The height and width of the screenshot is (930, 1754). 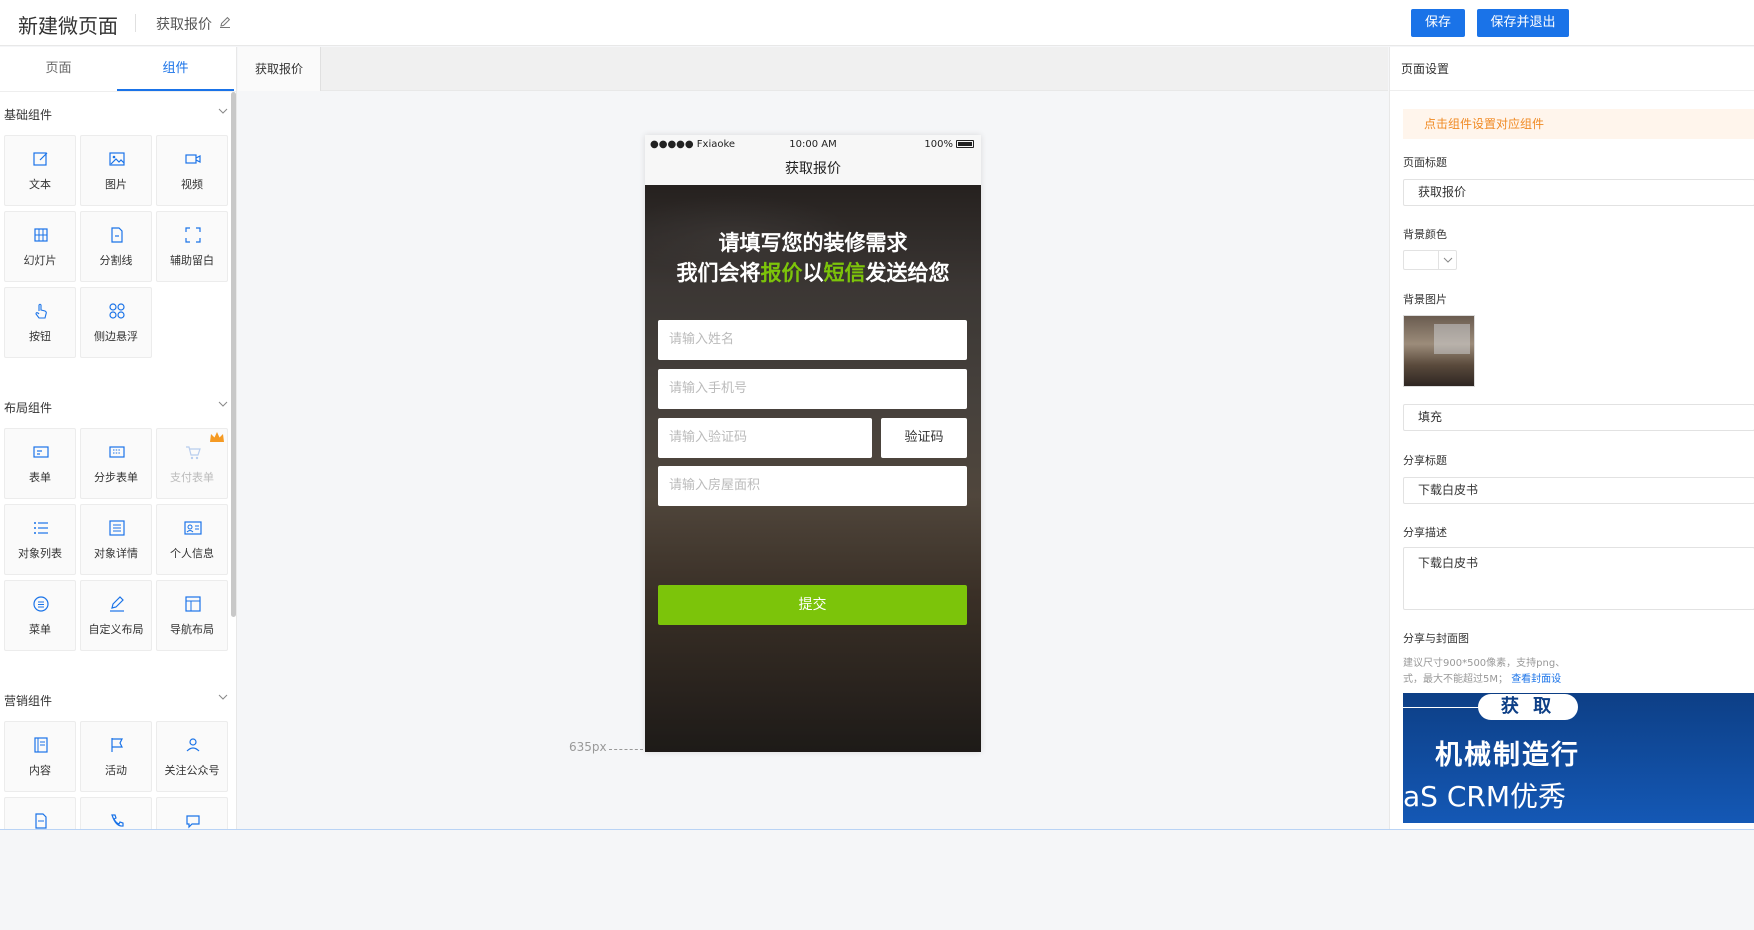 What do you see at coordinates (1425, 460) in the screenshot?
I see `share-title-label: 分享标题` at bounding box center [1425, 460].